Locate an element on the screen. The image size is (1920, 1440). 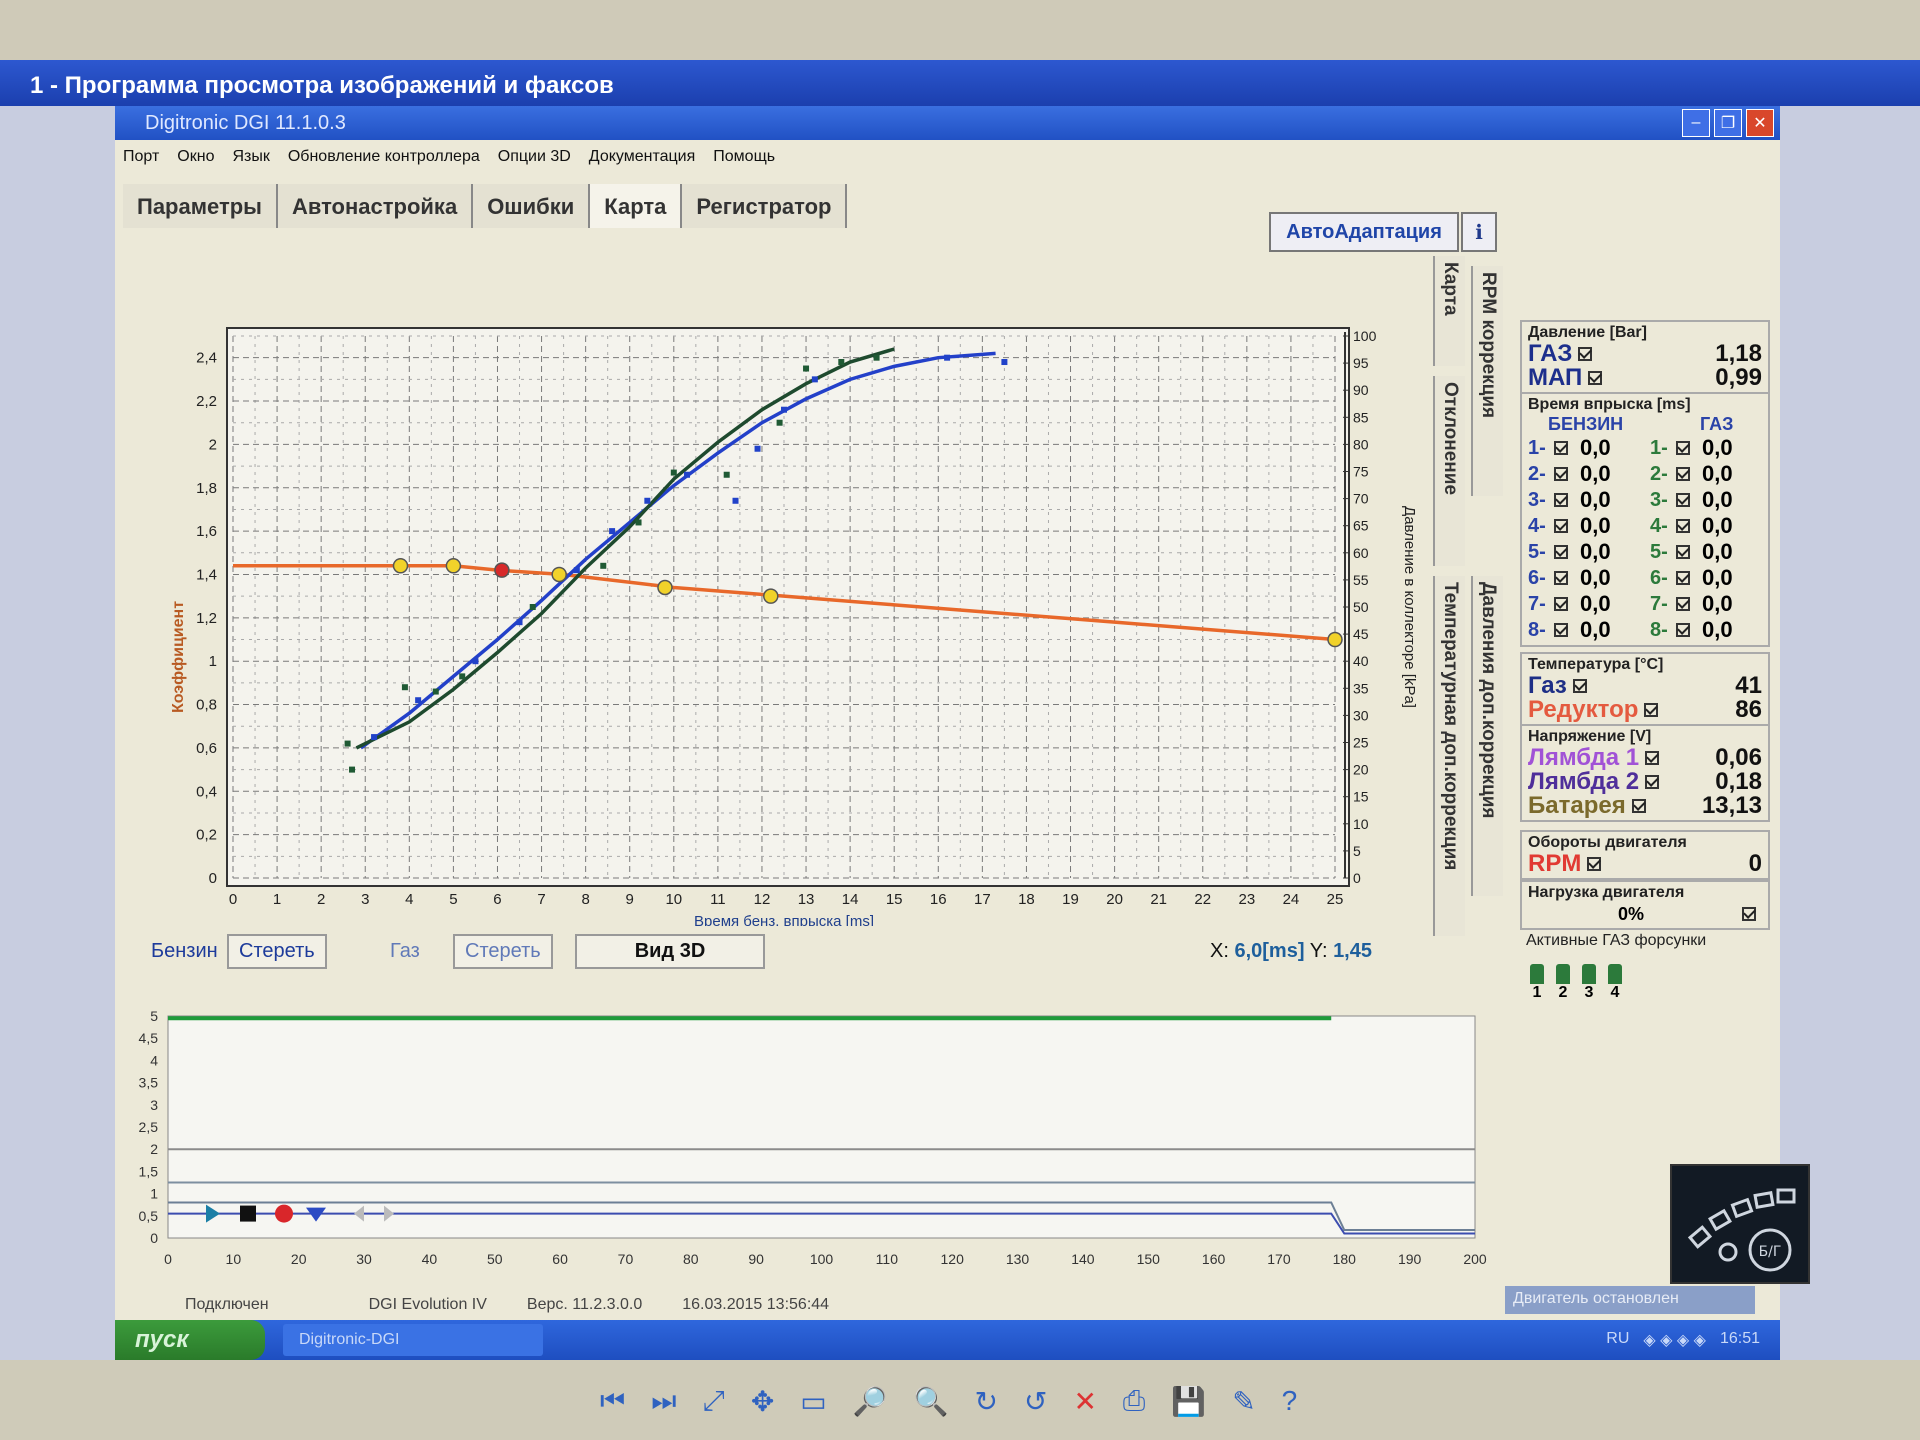
gas-injectors: 1- 0,0 2- 0,0 3- 0,0 4- 0,0 5- 0,0 6- 0,0 7- 0,0 8- 0,0 is located at coordinates (1706, 539).